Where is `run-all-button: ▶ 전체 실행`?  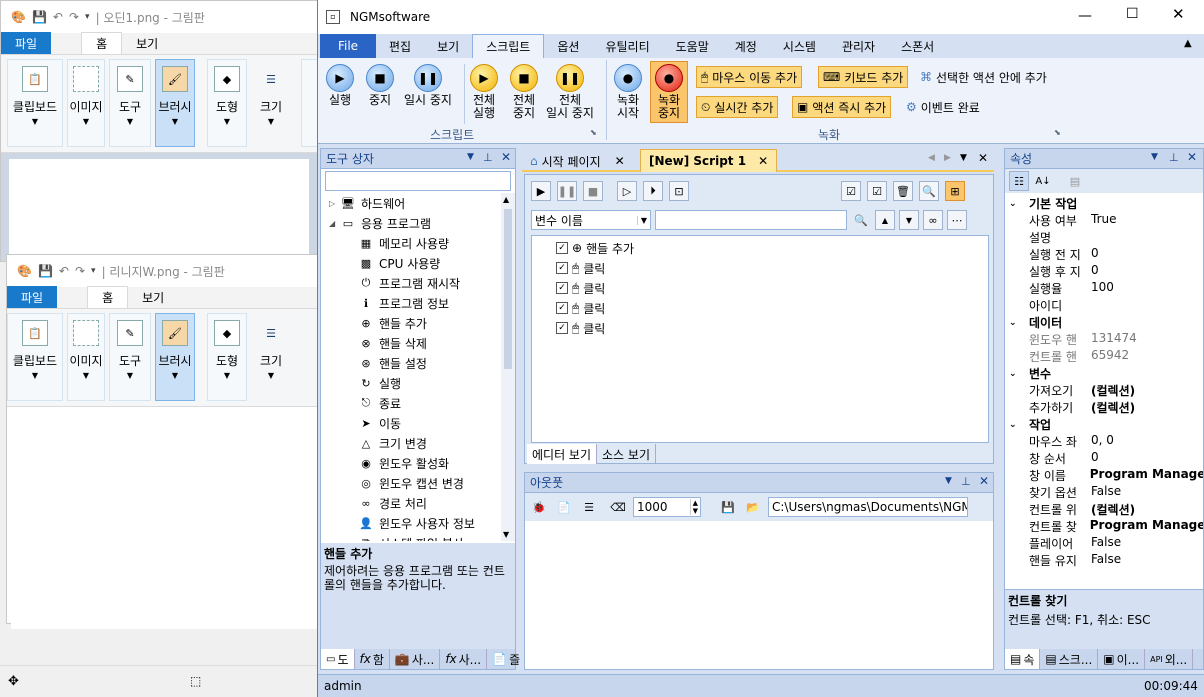
run-all-button: ▶ 전체 실행 is located at coordinates (484, 92).